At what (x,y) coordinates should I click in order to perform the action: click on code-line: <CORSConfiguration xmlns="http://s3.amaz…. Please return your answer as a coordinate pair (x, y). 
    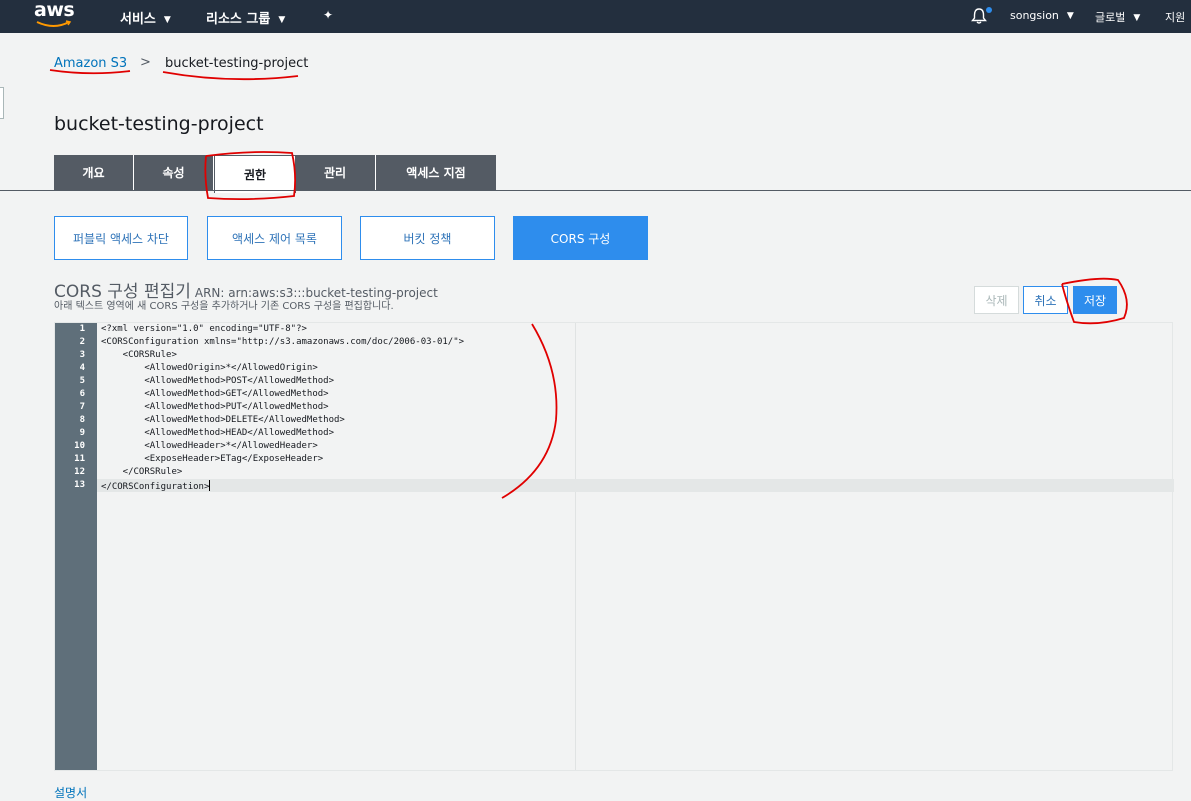
    Looking at the image, I should click on (283, 342).